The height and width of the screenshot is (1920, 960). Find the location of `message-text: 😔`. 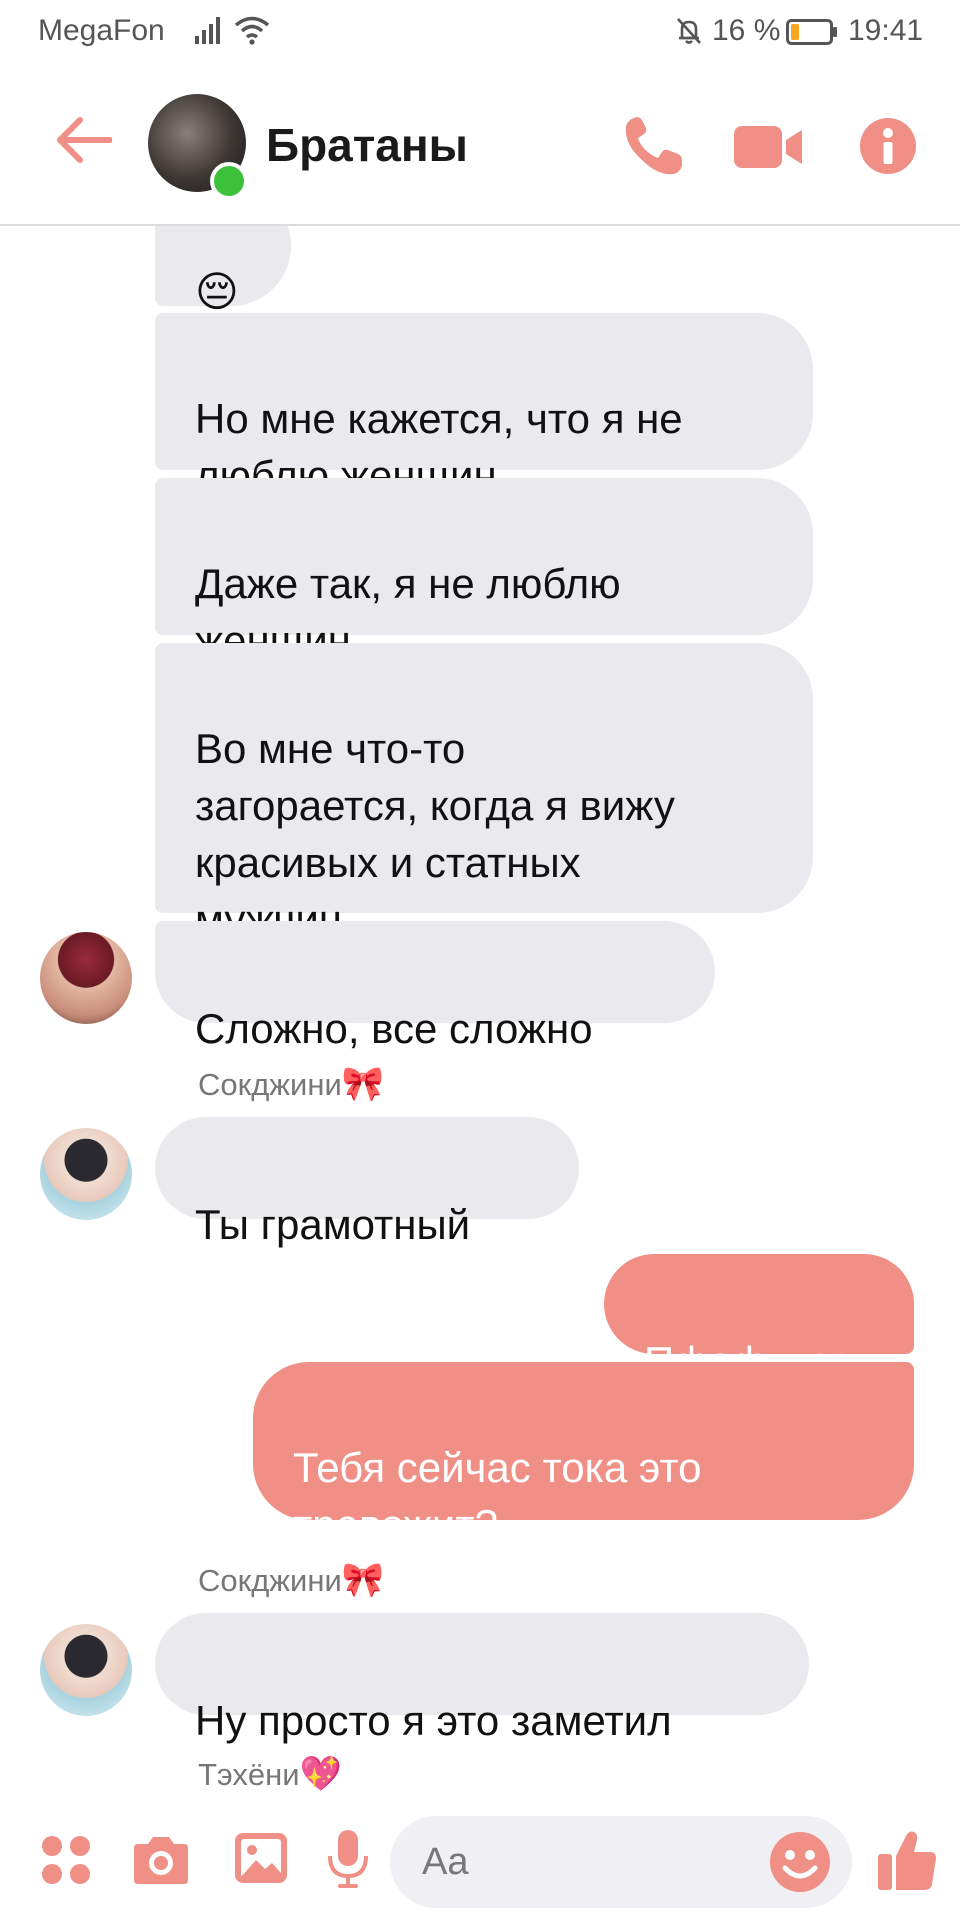

message-text: 😔 is located at coordinates (217, 291).